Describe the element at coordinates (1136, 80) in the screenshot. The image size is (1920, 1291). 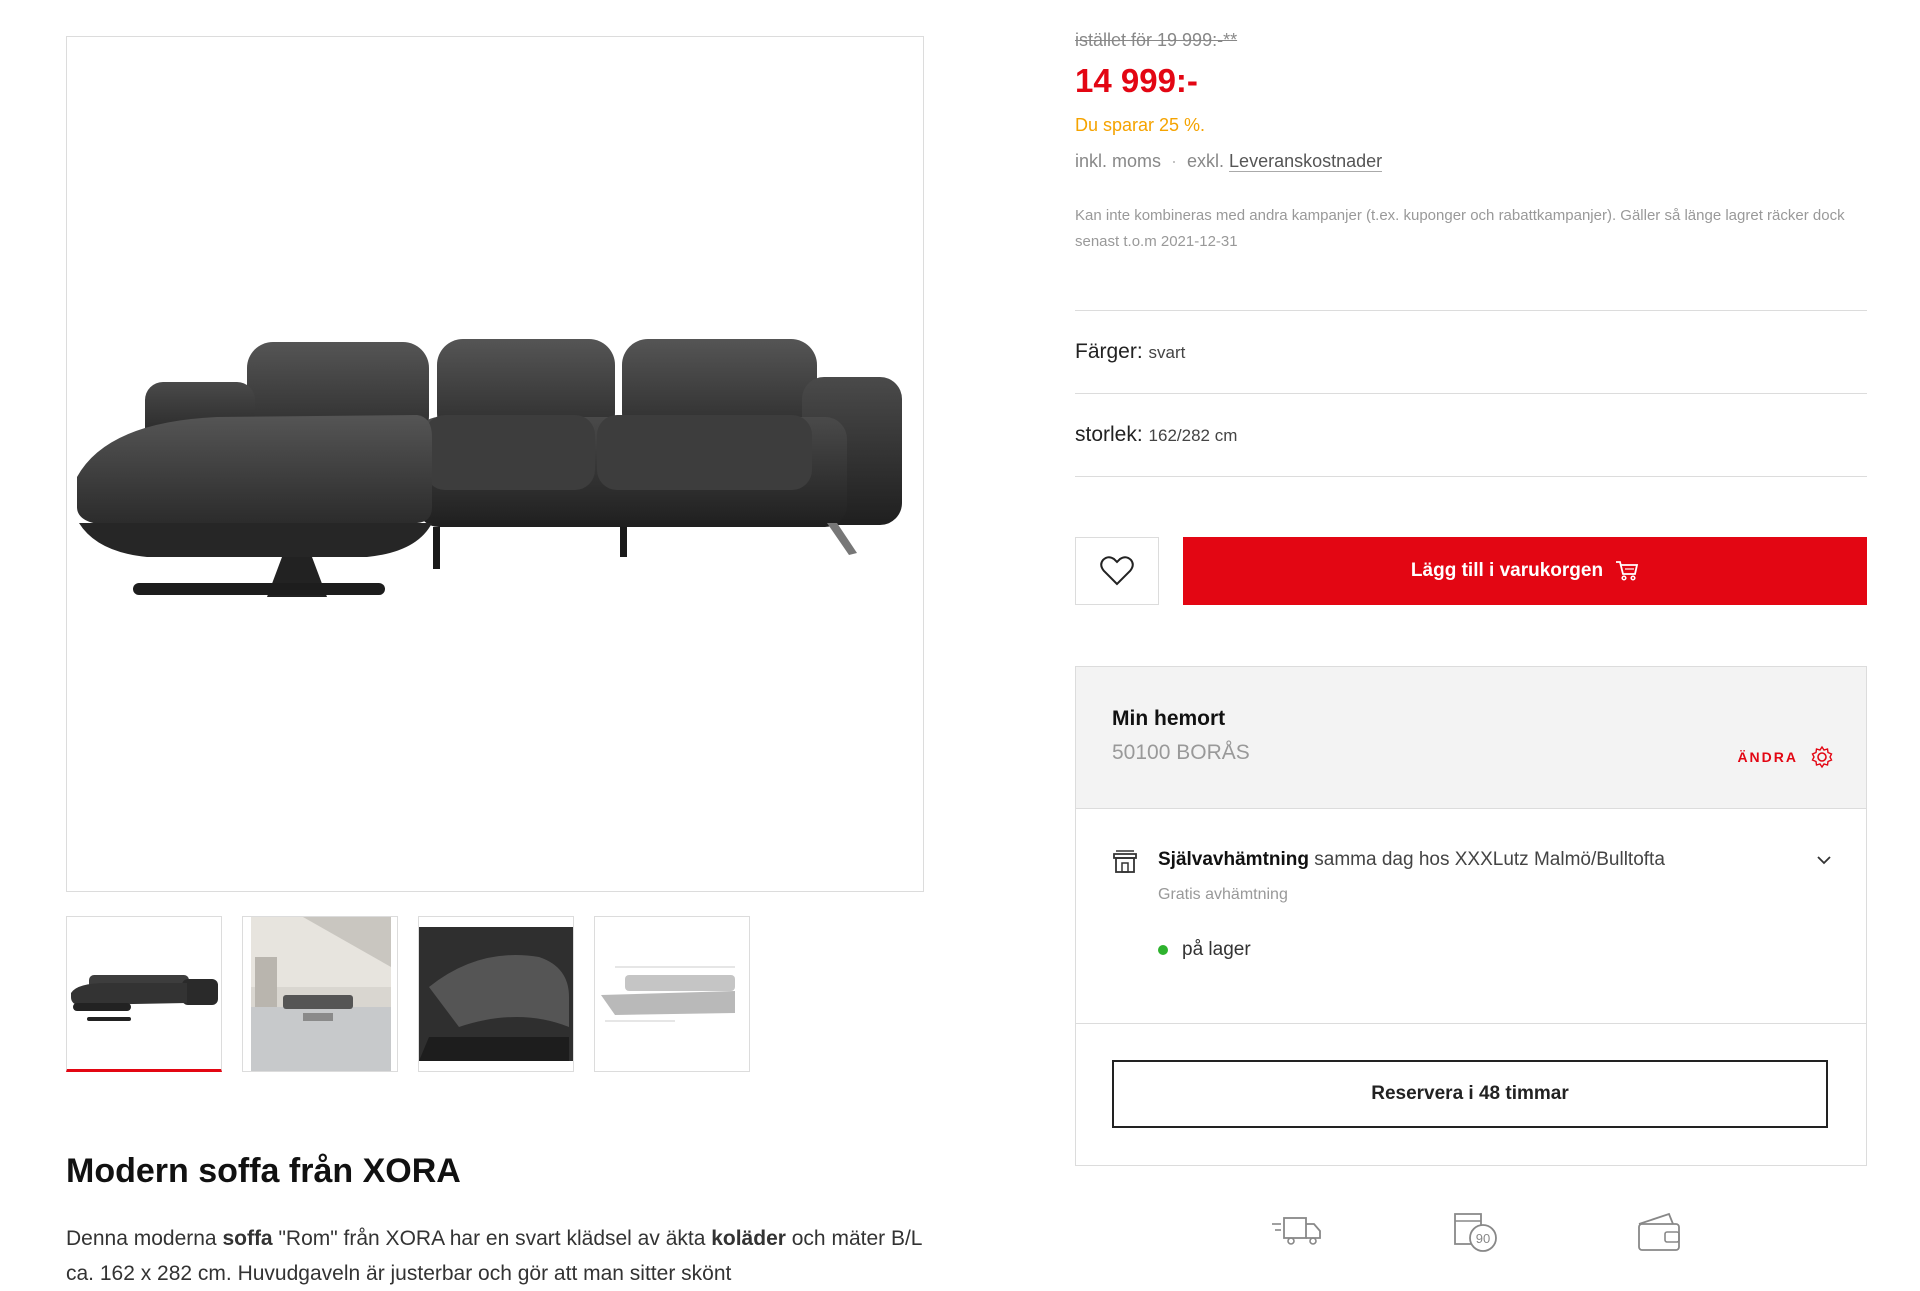
I see `current-price: 14 999:-` at that location.